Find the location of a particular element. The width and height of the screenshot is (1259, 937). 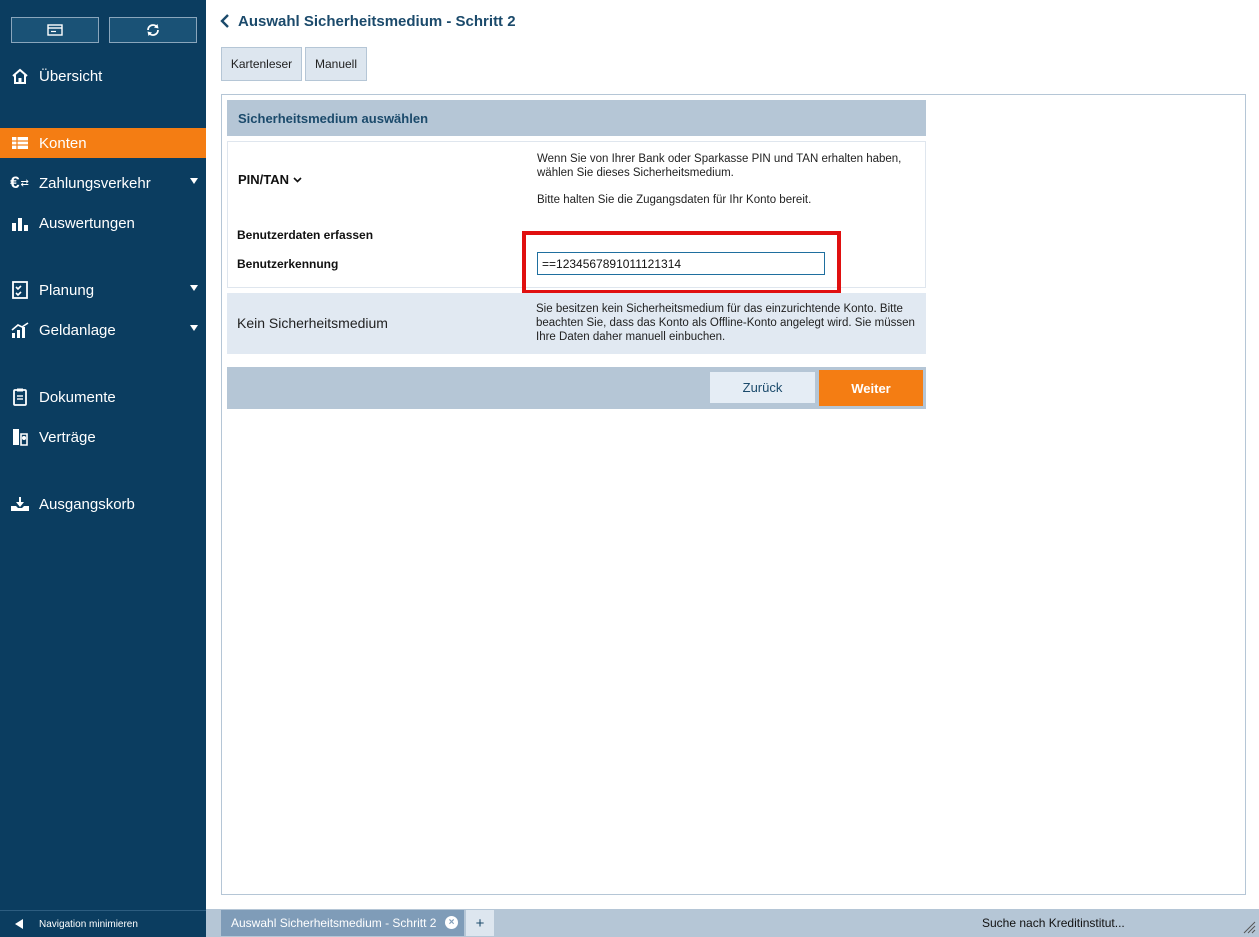

user-id-input is located at coordinates (681, 263).